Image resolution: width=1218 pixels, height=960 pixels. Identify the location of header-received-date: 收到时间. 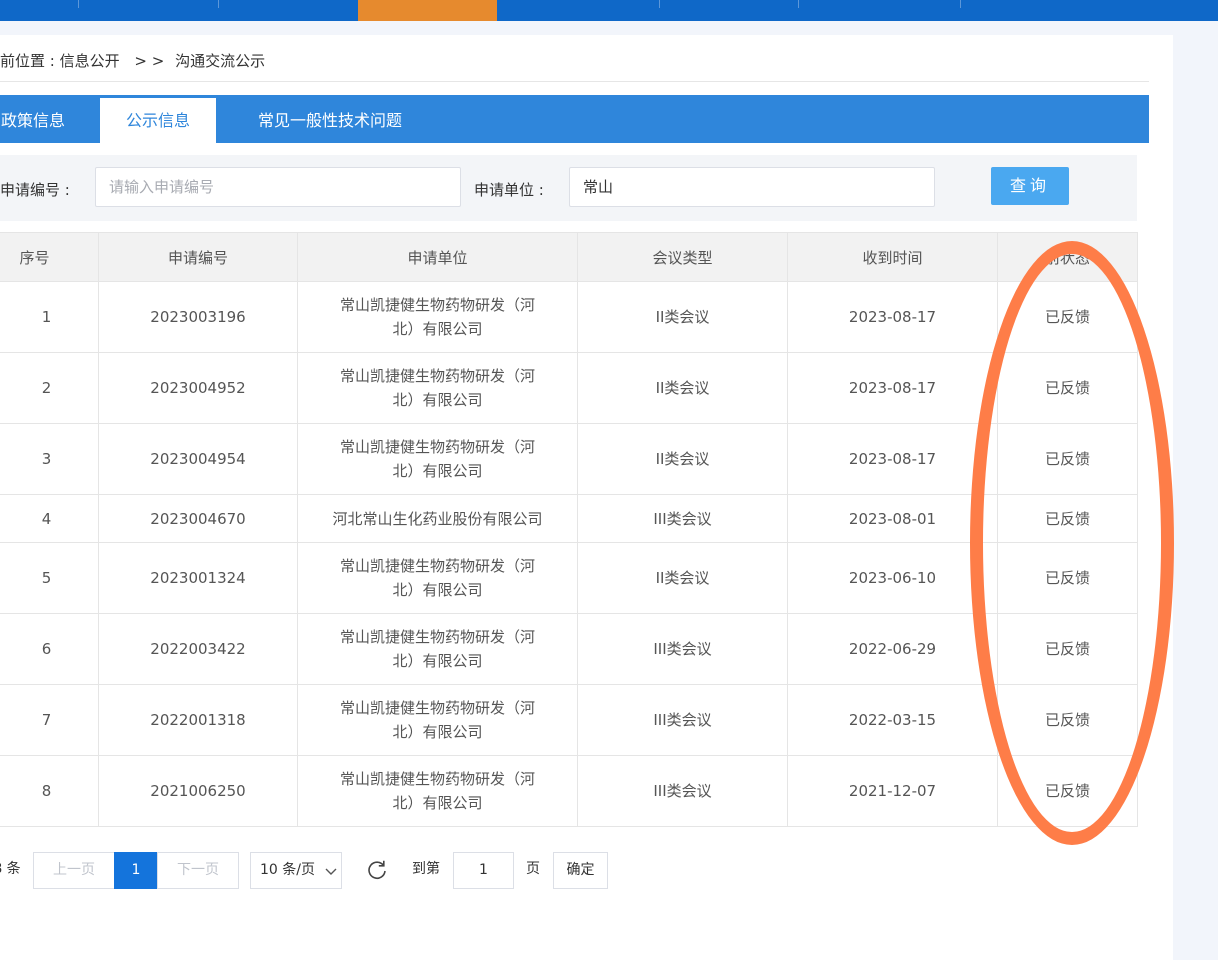
(892, 257).